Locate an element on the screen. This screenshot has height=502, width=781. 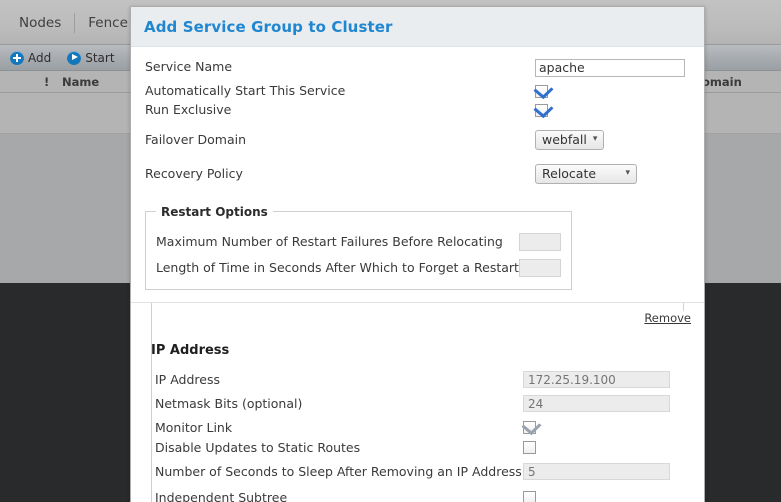
toolbar-add-button: Add is located at coordinates (30, 57).